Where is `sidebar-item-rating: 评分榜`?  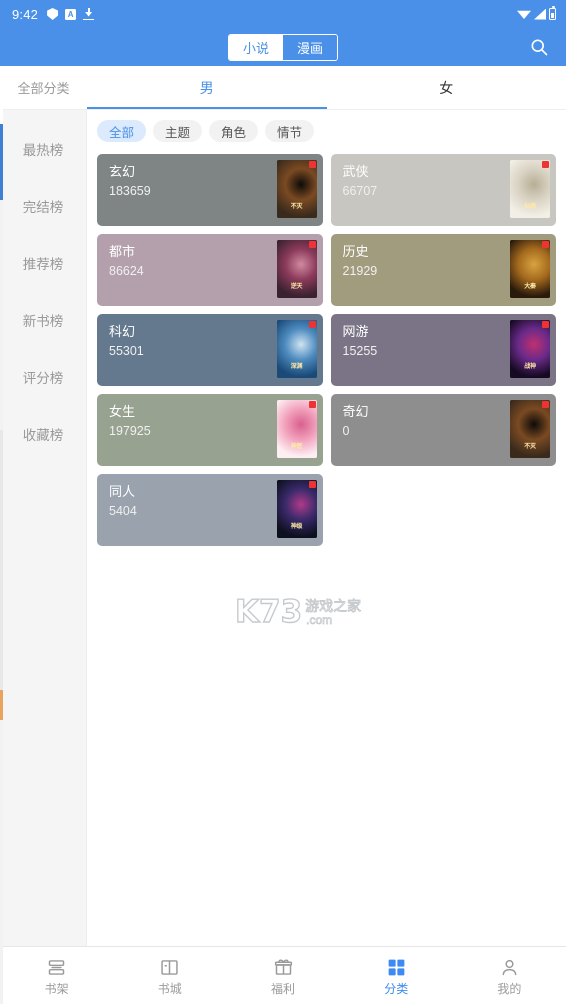
sidebar-item-rating: 评分榜 is located at coordinates (43, 376).